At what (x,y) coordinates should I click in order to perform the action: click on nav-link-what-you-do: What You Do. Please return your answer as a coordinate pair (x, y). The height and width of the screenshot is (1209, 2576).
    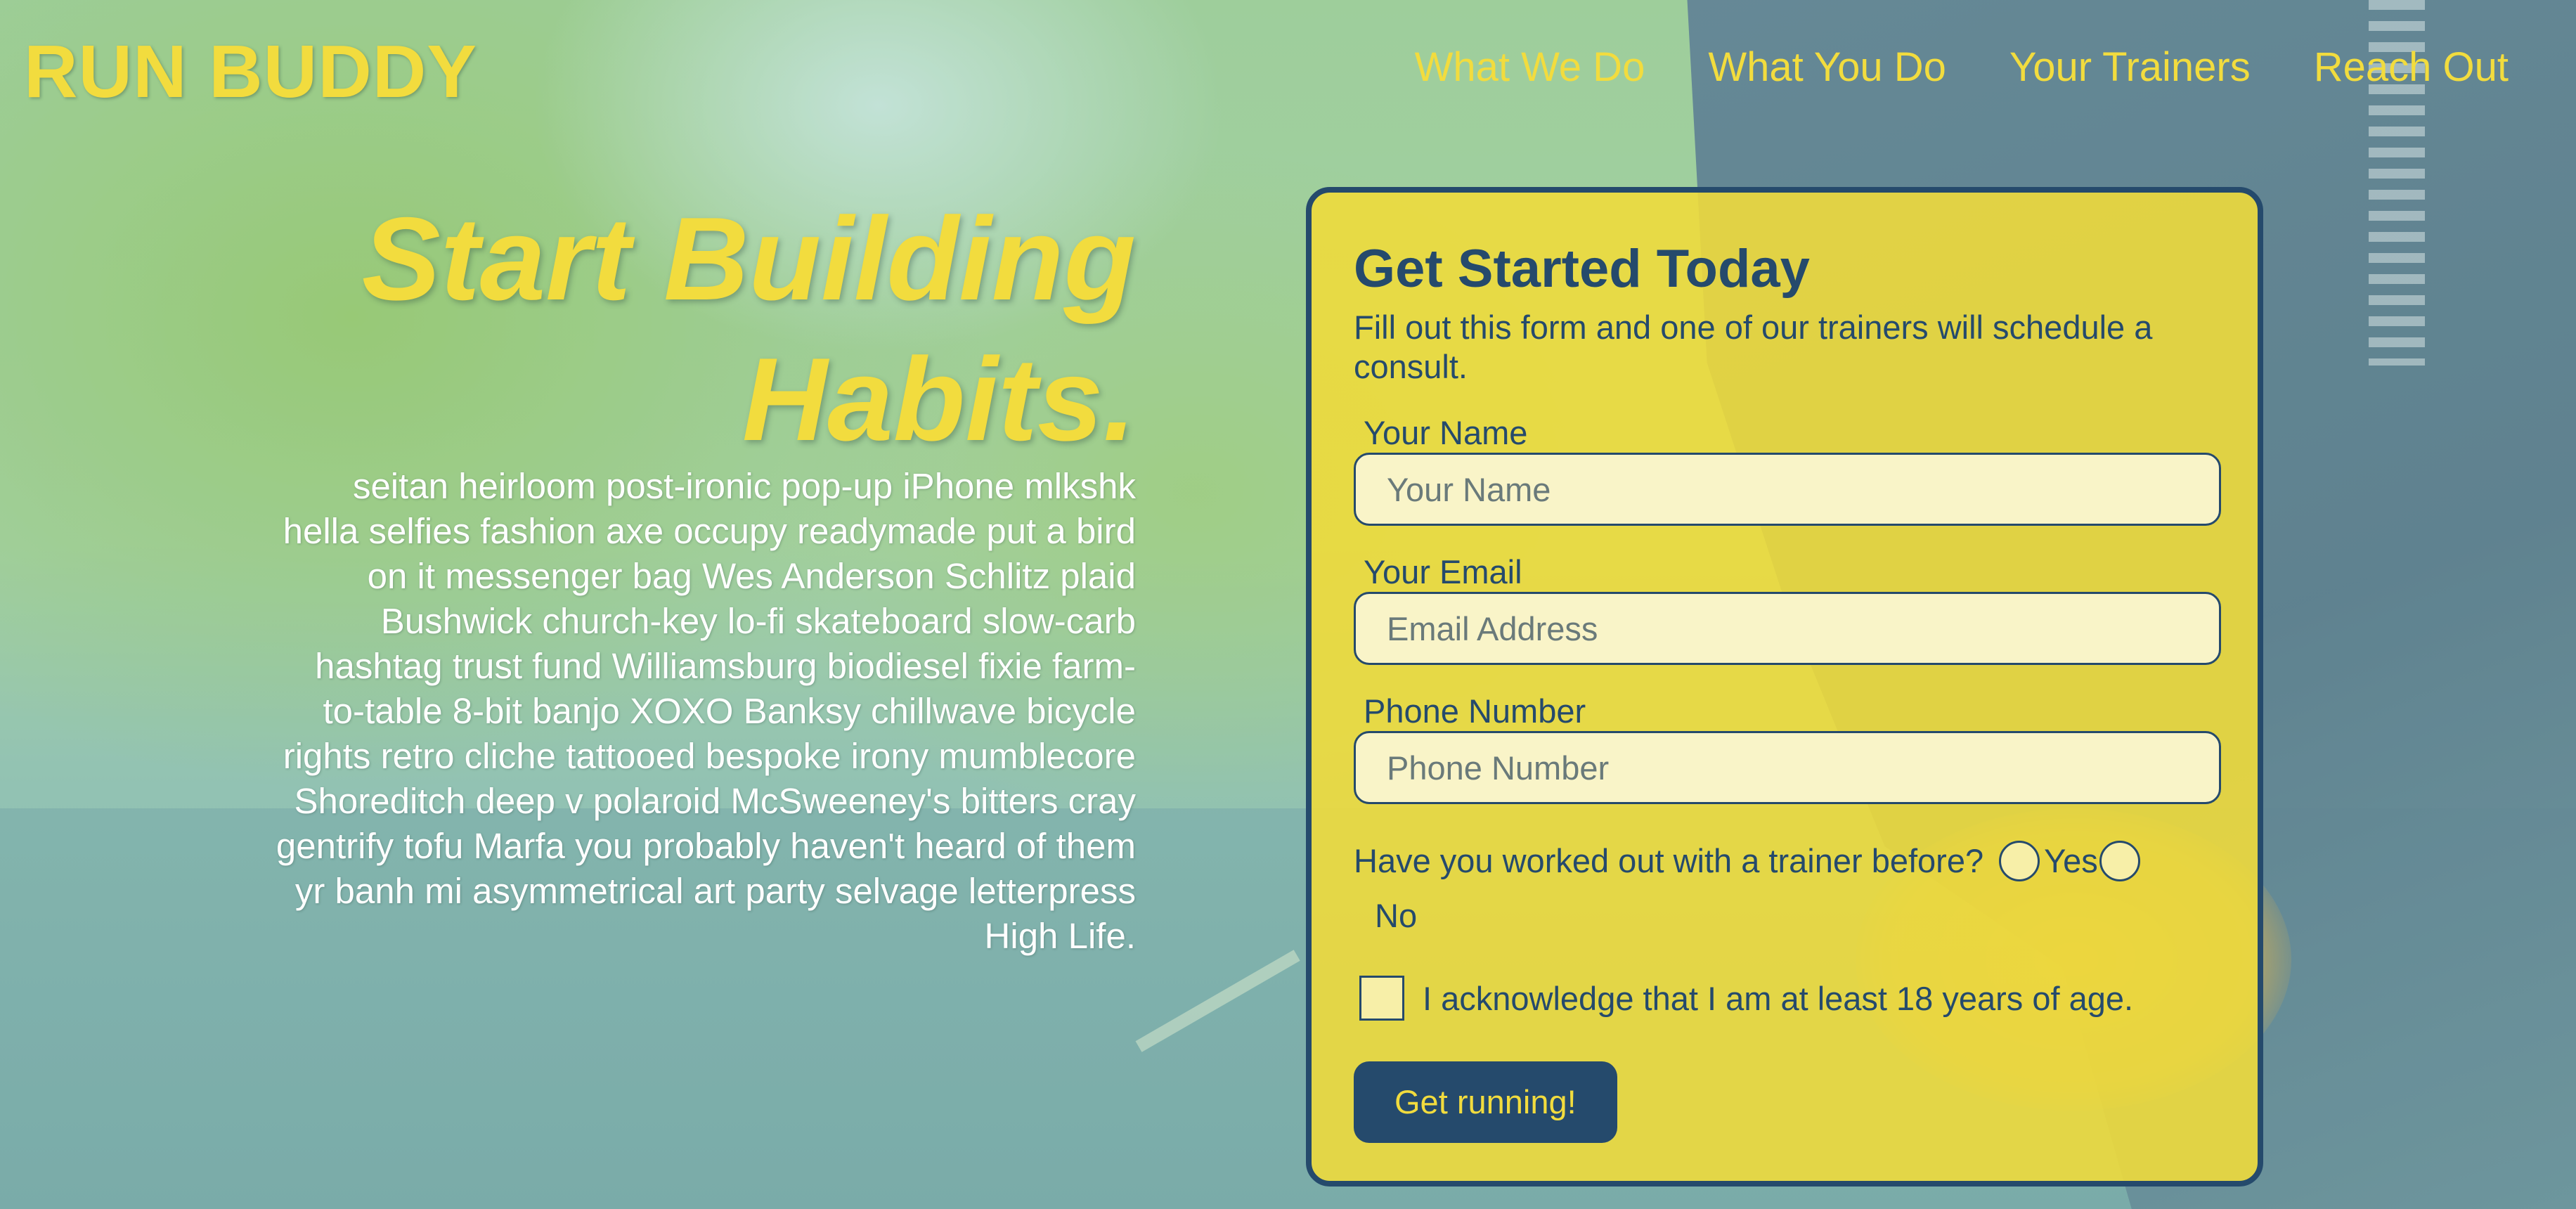
    Looking at the image, I should click on (1827, 67).